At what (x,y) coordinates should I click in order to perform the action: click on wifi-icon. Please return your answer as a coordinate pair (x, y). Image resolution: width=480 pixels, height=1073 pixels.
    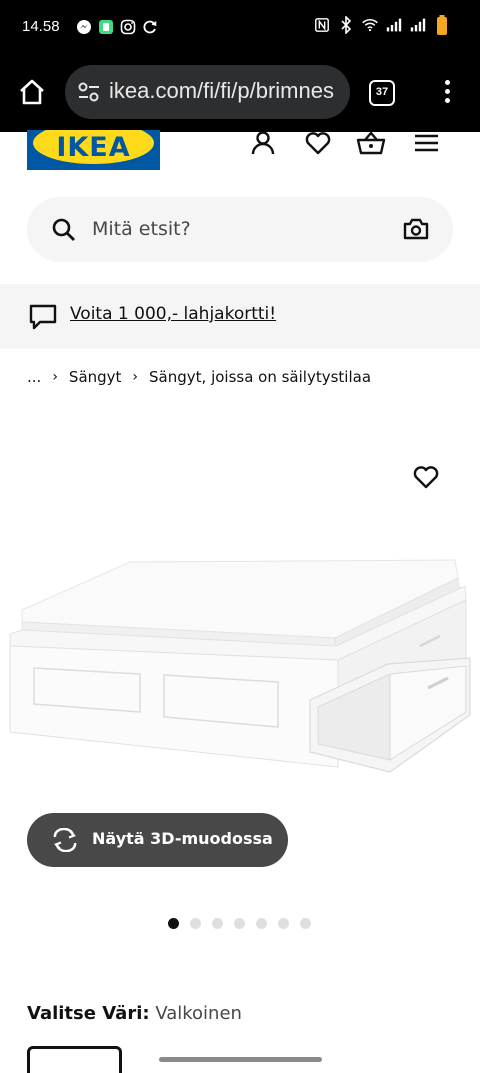
    Looking at the image, I should click on (370, 25).